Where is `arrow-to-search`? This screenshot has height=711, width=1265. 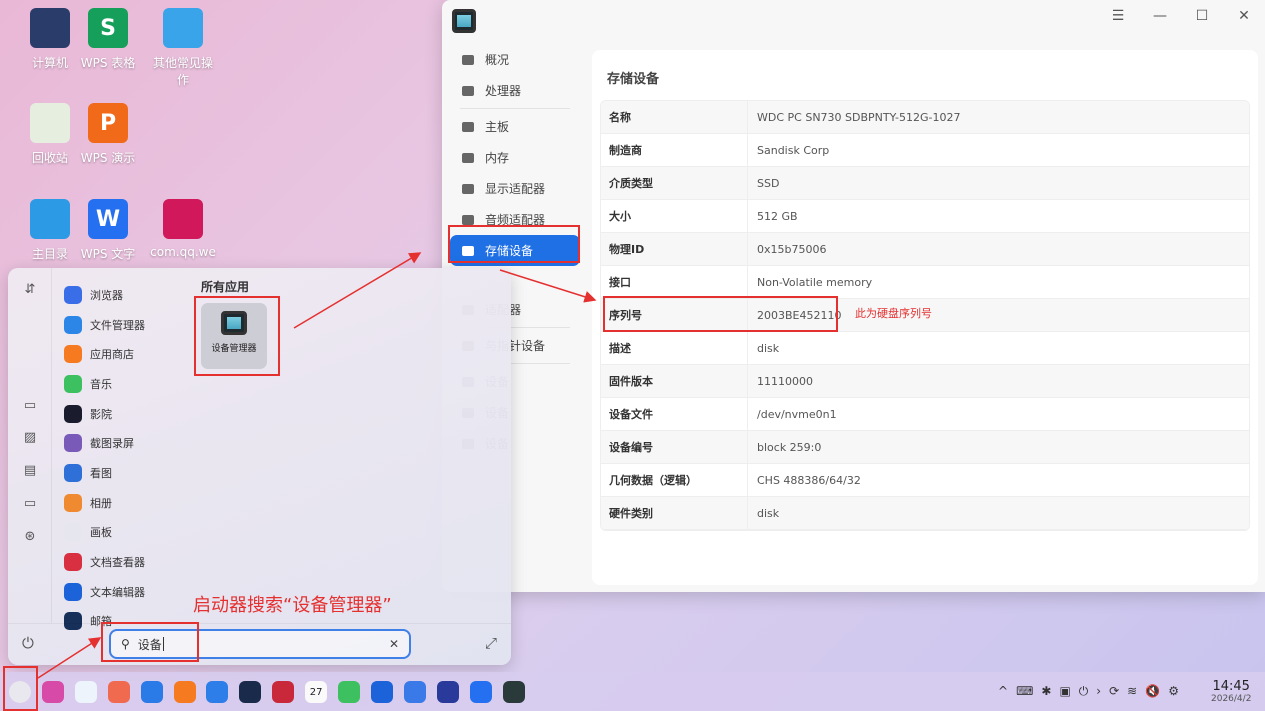 arrow-to-search is located at coordinates (69, 658).